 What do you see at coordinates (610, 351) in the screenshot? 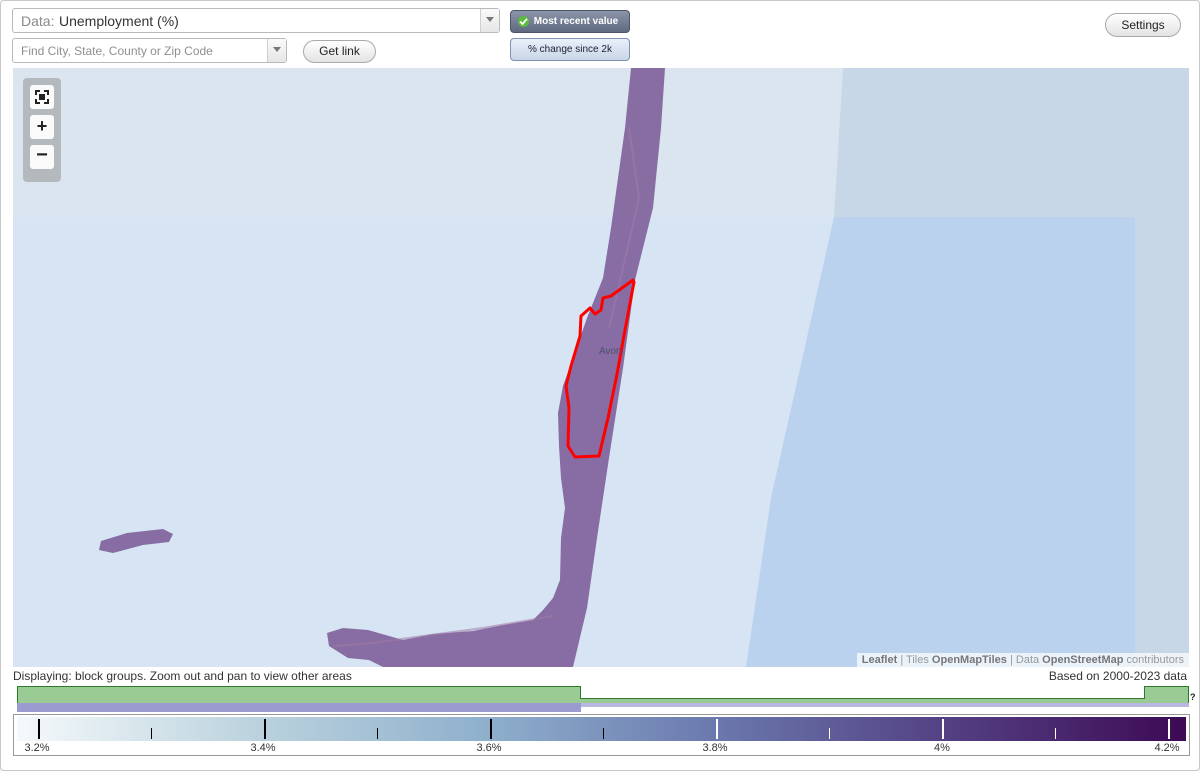
I see `place-label-avon: Avon` at bounding box center [610, 351].